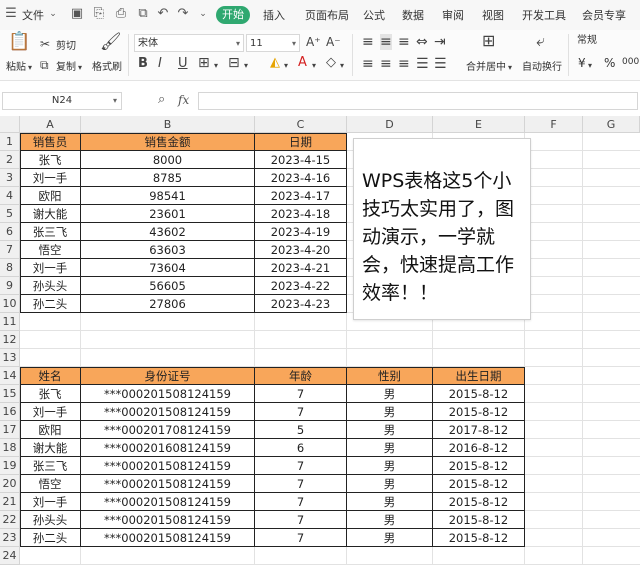  I want to click on currency-format-button: ¥, so click(582, 63).